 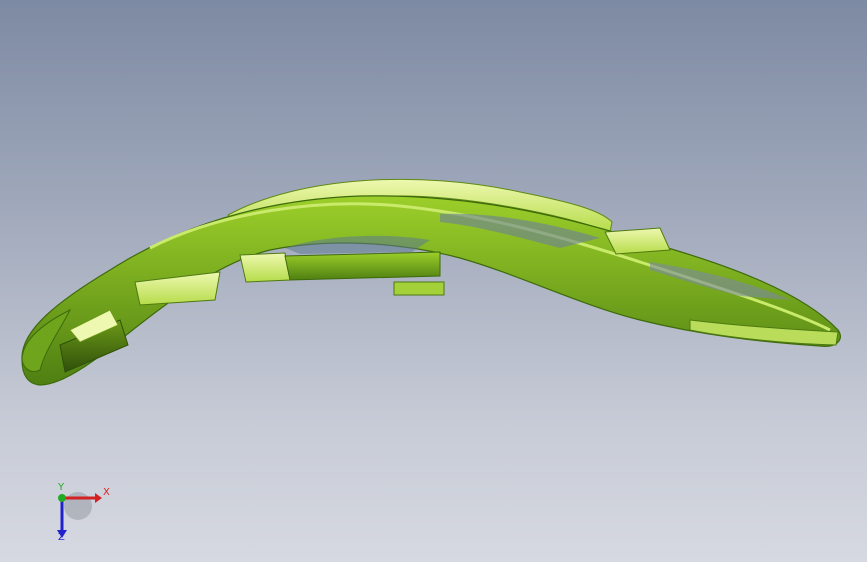 I want to click on x-axis-label: X, so click(x=106, y=492).